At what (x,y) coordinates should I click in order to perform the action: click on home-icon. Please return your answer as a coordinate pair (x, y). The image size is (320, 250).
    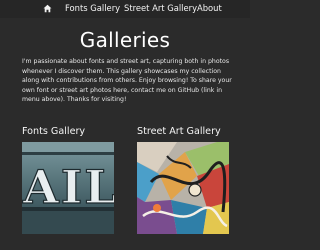
    Looking at the image, I should click on (47, 8).